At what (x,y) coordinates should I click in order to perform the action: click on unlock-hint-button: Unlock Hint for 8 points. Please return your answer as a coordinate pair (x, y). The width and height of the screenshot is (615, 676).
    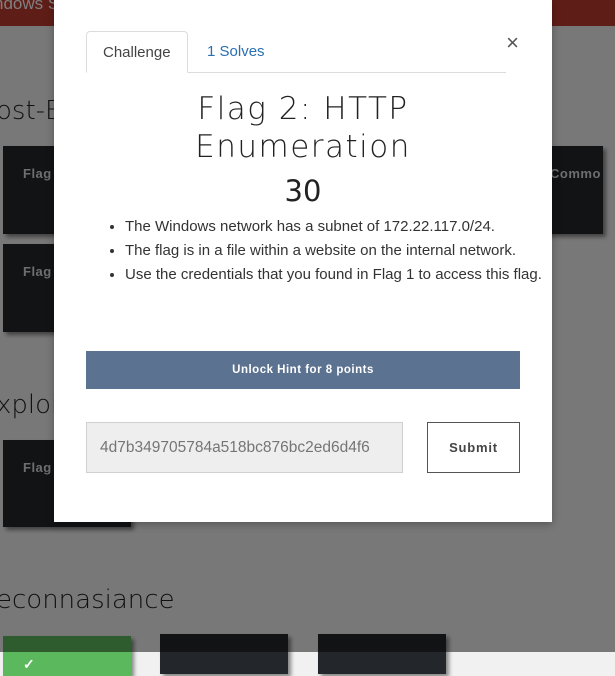
    Looking at the image, I should click on (303, 370).